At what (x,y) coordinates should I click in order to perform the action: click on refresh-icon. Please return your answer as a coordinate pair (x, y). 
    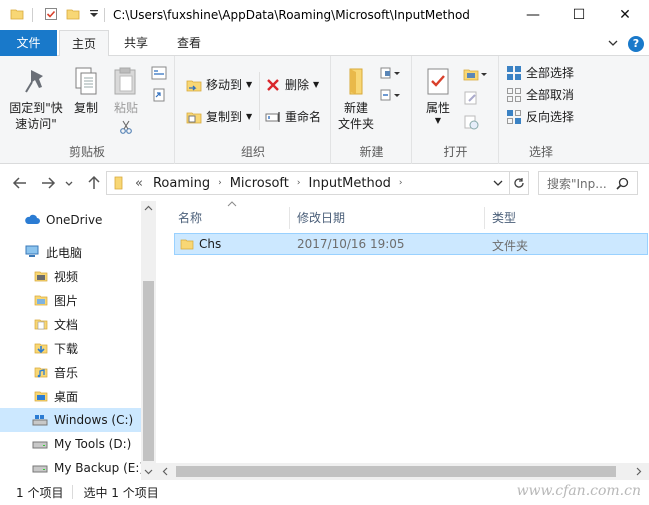
    Looking at the image, I should click on (518, 183).